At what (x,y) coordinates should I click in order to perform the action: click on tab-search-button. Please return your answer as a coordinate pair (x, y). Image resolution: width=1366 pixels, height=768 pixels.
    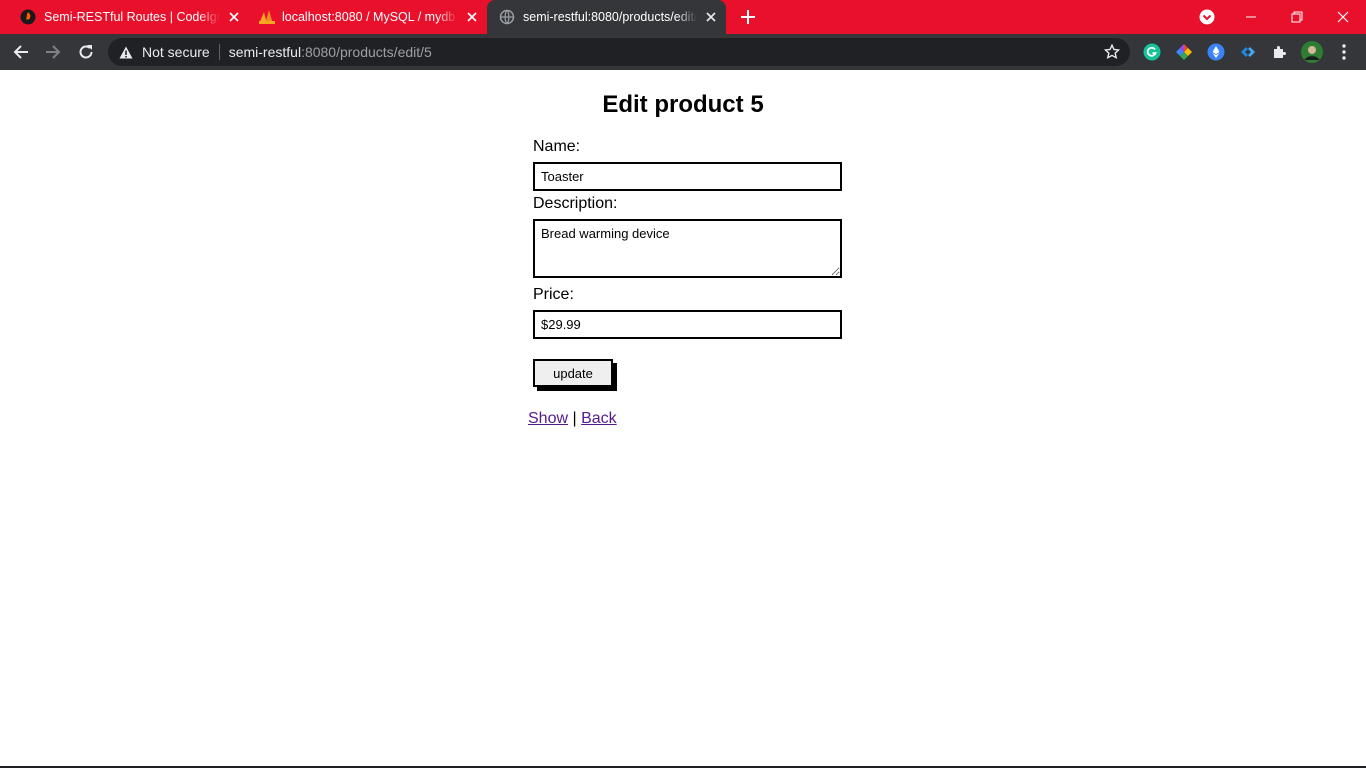
    Looking at the image, I should click on (1207, 17).